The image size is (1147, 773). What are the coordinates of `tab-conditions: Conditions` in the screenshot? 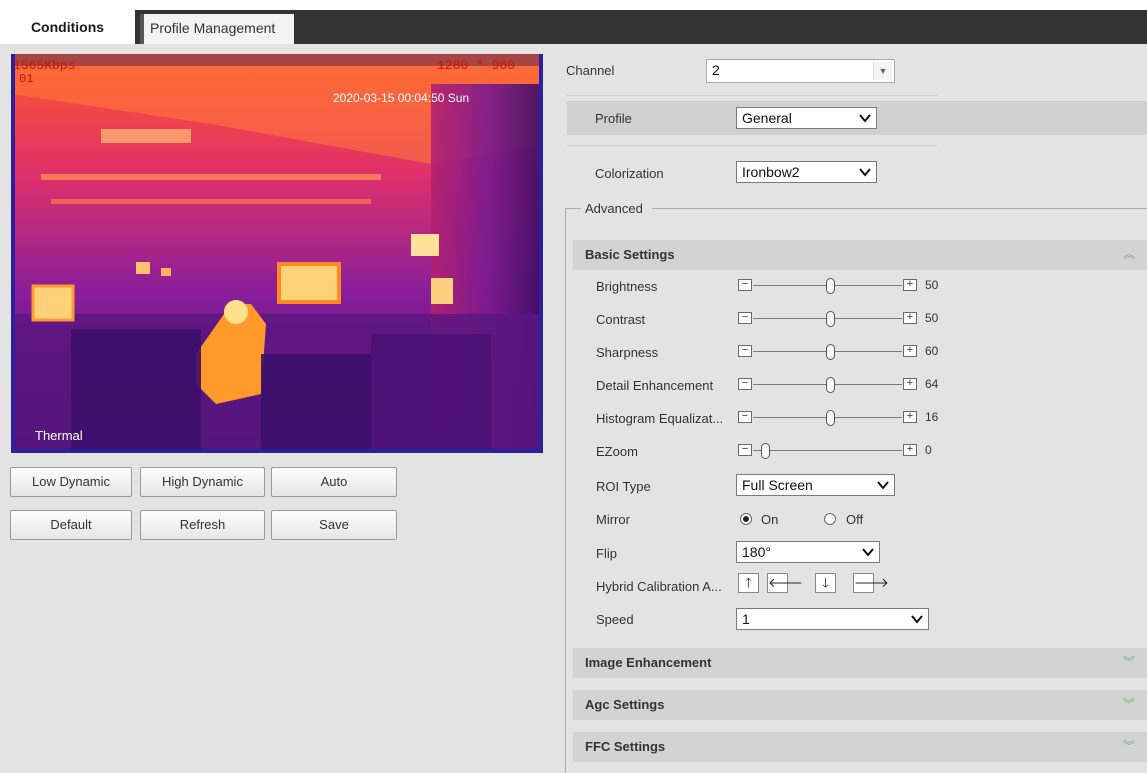 It's located at (67, 27).